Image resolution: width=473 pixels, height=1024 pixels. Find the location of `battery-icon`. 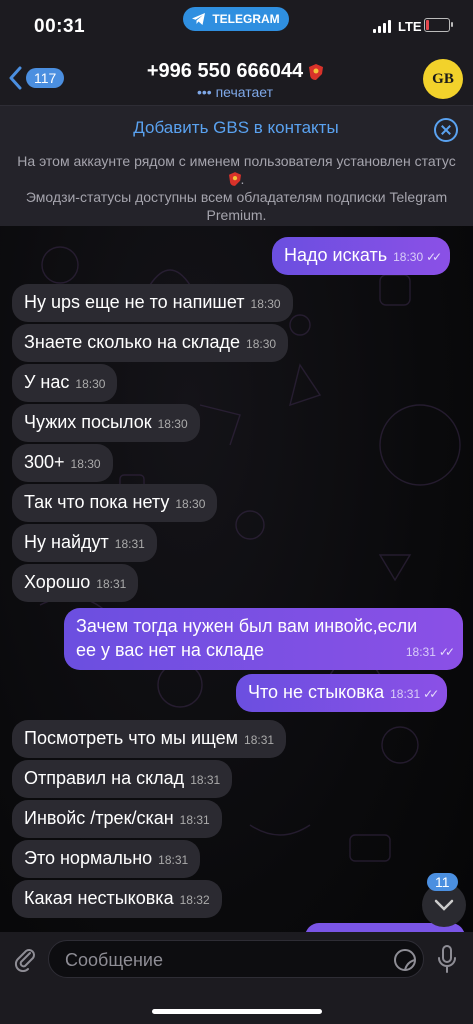

battery-icon is located at coordinates (437, 25).